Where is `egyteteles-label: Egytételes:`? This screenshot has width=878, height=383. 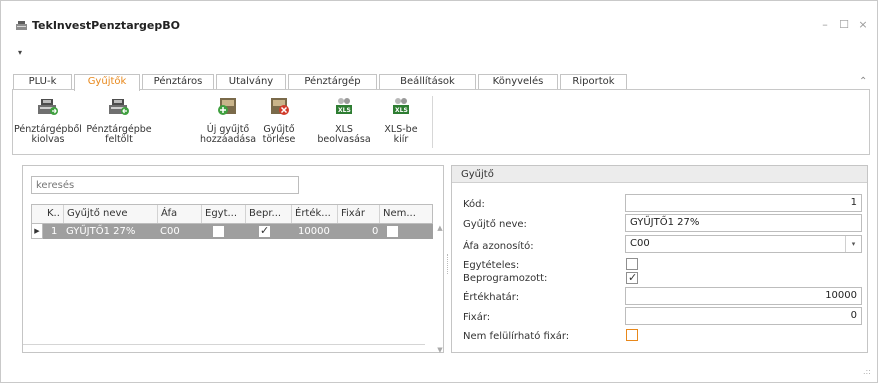
egyteteles-label: Egytételes: is located at coordinates (491, 265).